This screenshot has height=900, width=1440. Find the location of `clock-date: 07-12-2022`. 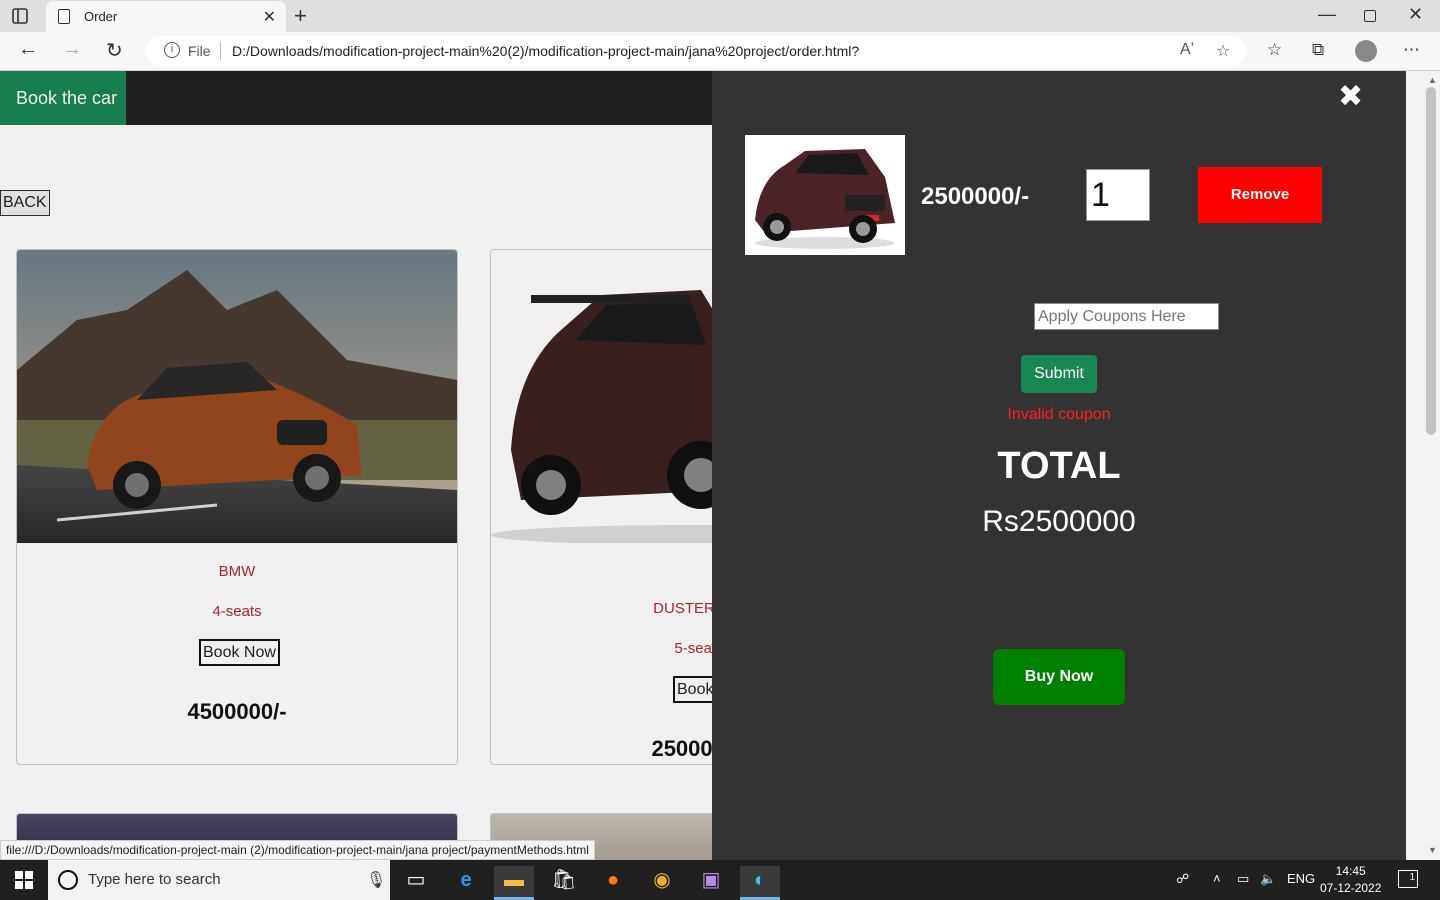

clock-date: 07-12-2022 is located at coordinates (1351, 888).